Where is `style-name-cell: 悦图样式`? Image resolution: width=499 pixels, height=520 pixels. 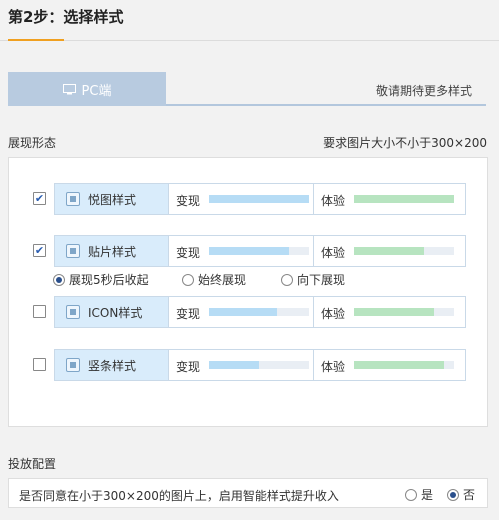 style-name-cell: 悦图样式 is located at coordinates (112, 199).